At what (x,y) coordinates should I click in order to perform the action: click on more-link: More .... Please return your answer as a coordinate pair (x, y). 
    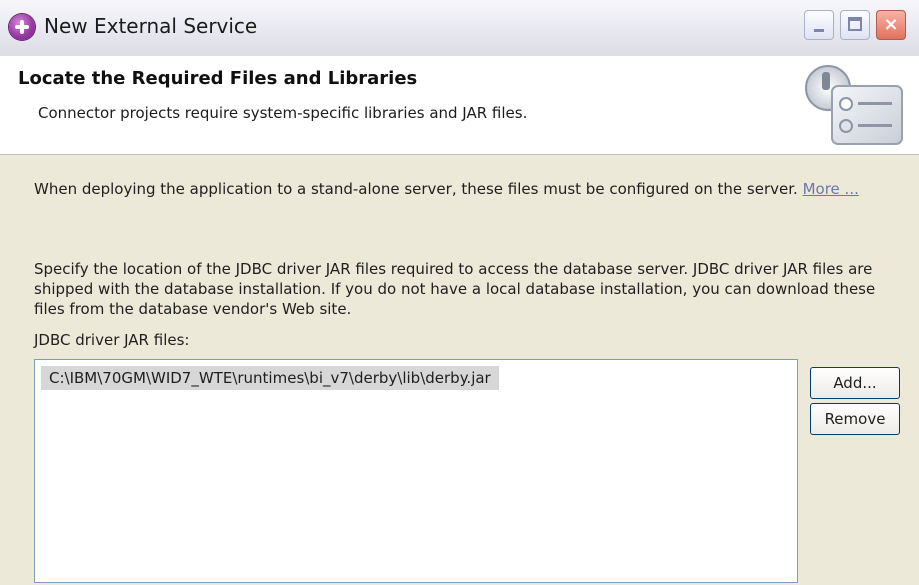
    Looking at the image, I should click on (831, 189).